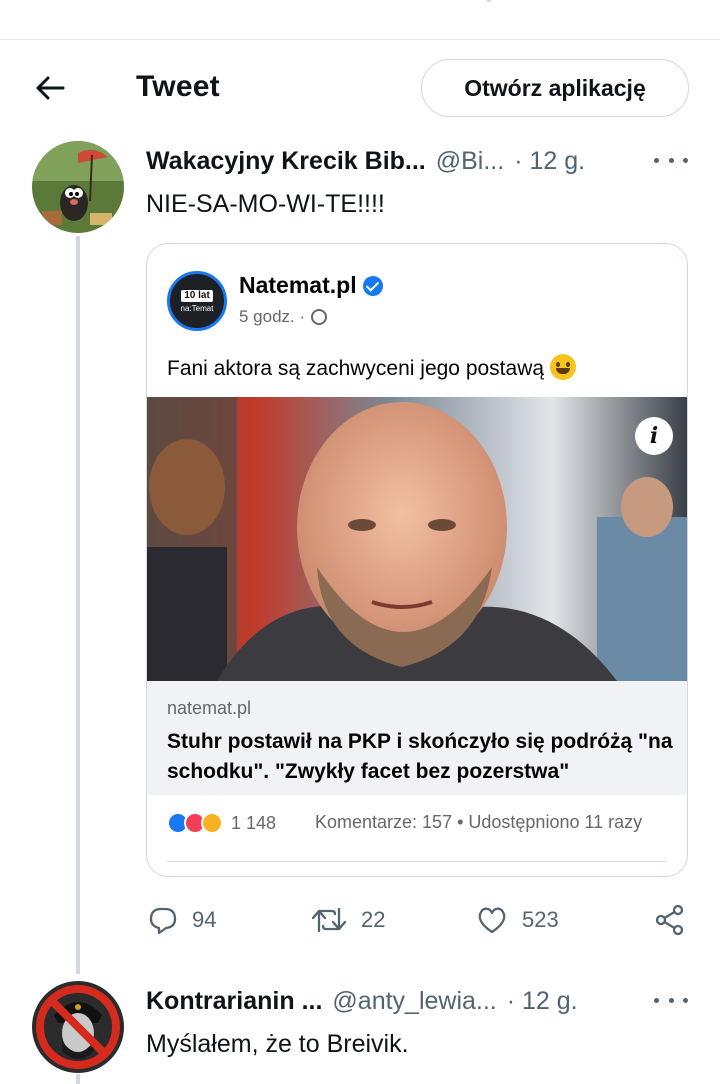 Image resolution: width=720 pixels, height=1084 pixels. I want to click on fb-page-name: Natemat.pl, so click(311, 285).